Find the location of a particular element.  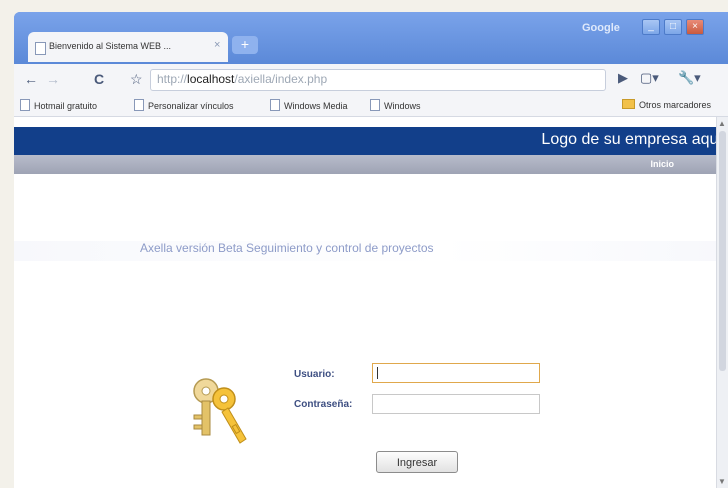

forward-icon: → is located at coordinates (53, 79).